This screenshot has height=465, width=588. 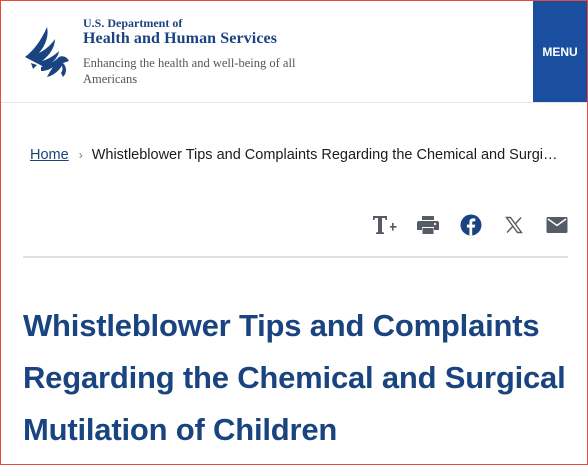 What do you see at coordinates (180, 39) in the screenshot?
I see `agency-name: Health and Human Services` at bounding box center [180, 39].